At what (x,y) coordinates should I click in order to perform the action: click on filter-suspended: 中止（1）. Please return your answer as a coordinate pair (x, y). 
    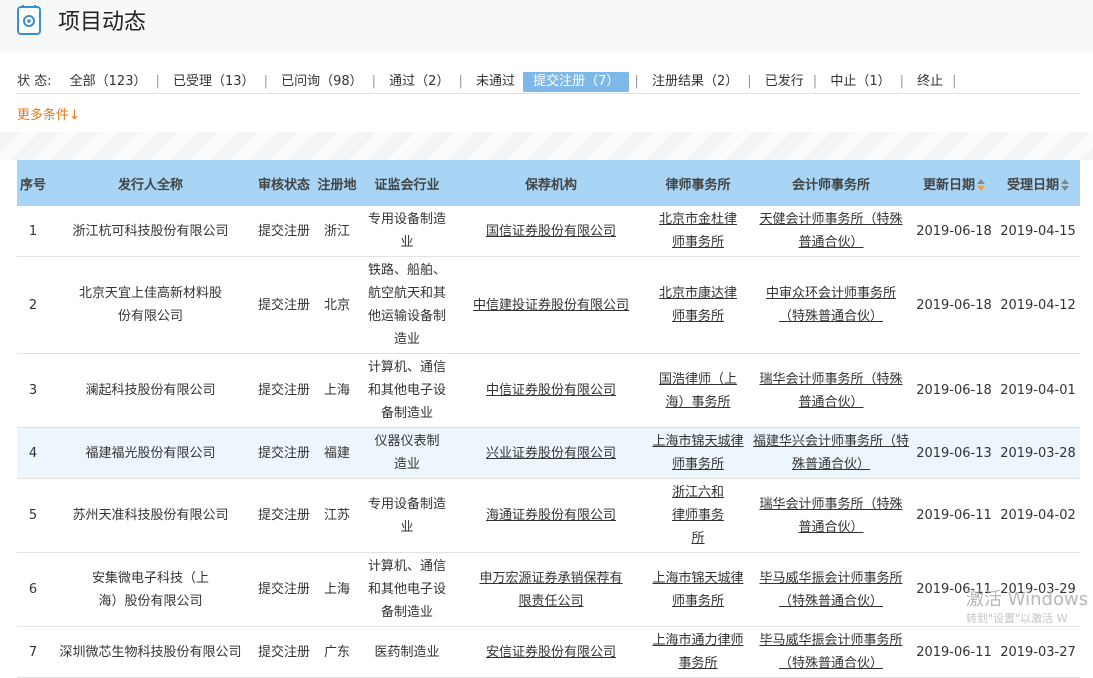
    Looking at the image, I should click on (860, 82).